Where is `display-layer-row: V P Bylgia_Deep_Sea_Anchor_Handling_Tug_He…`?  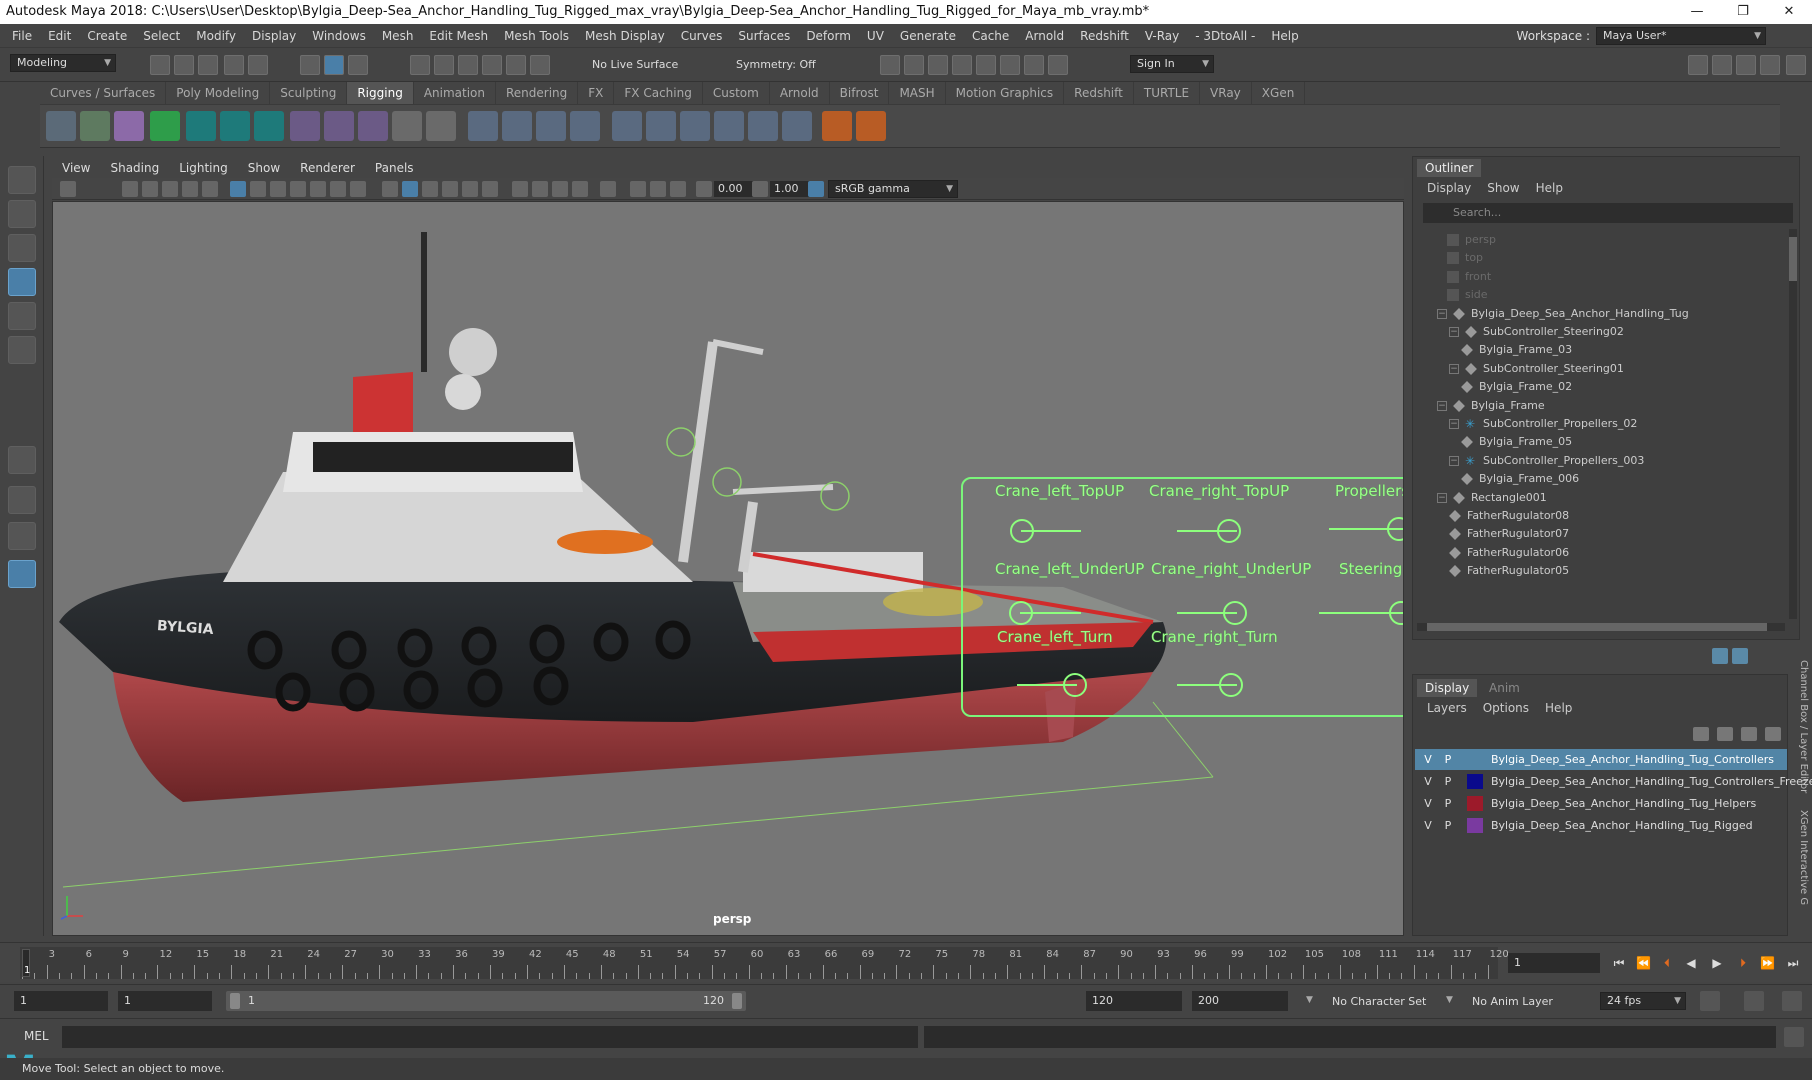
display-layer-row: V P Bylgia_Deep_Sea_Anchor_Handling_Tug_He… is located at coordinates (1601, 803).